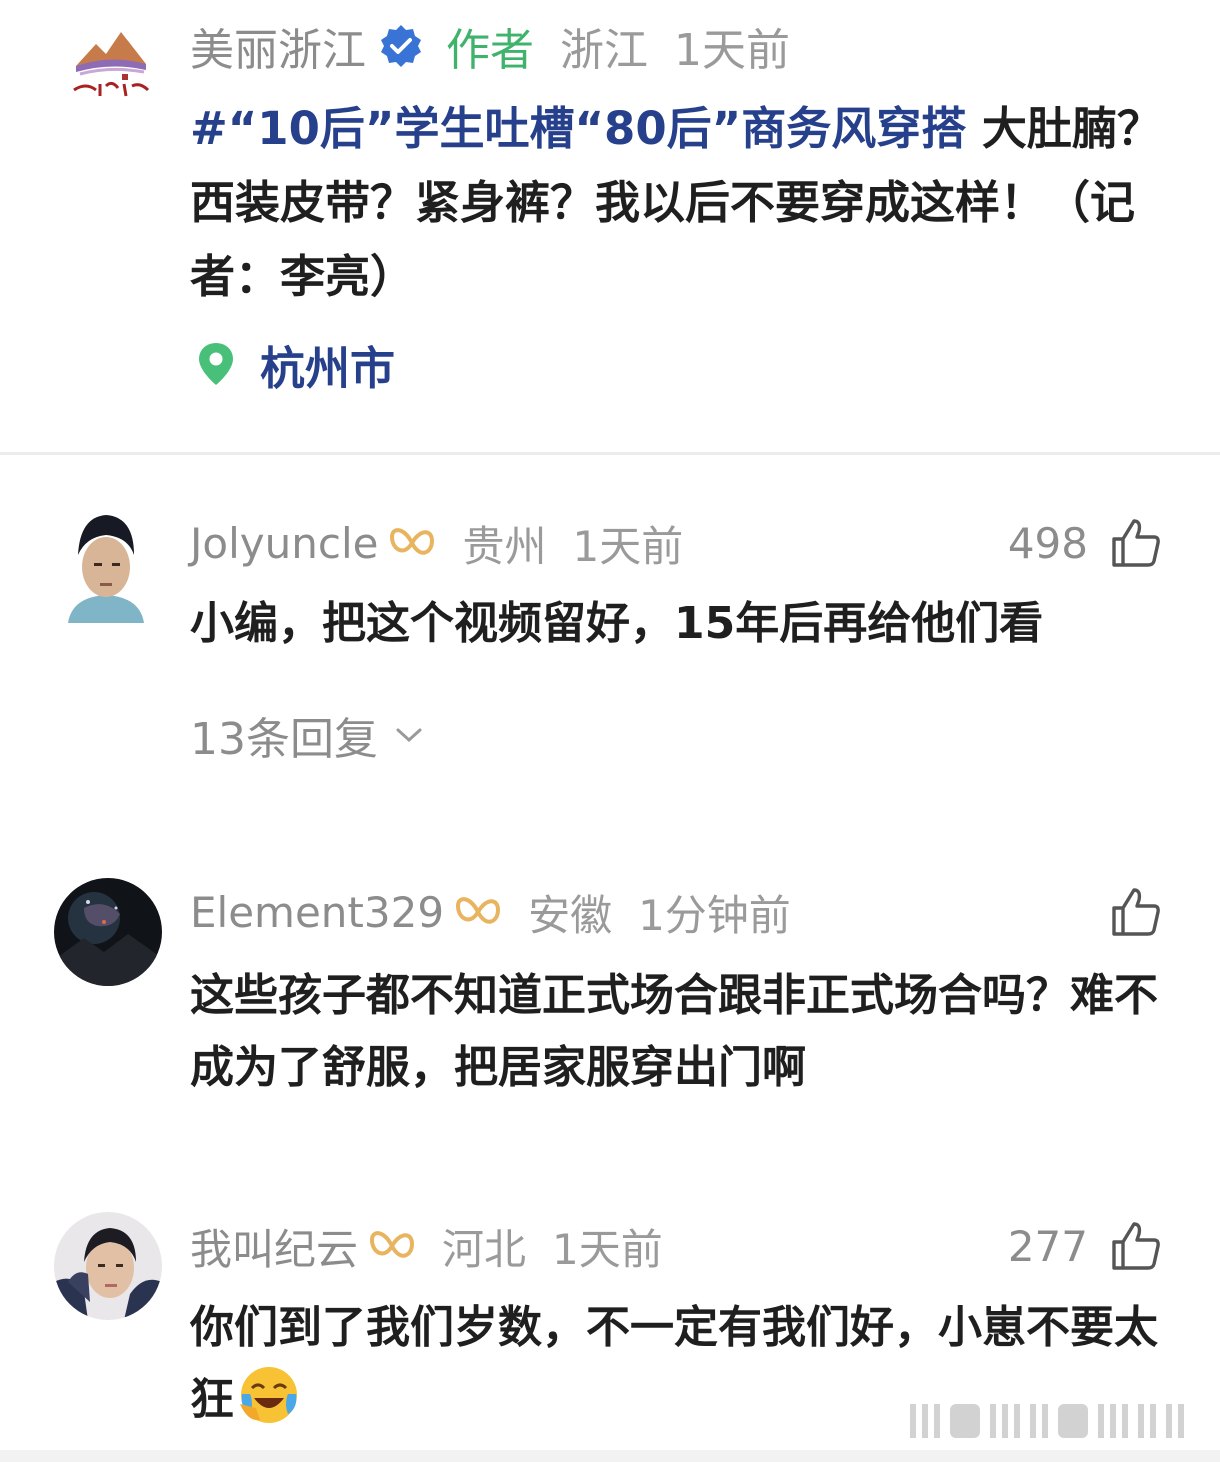 The width and height of the screenshot is (1220, 1462). I want to click on author-logo-avatar, so click(111, 59).